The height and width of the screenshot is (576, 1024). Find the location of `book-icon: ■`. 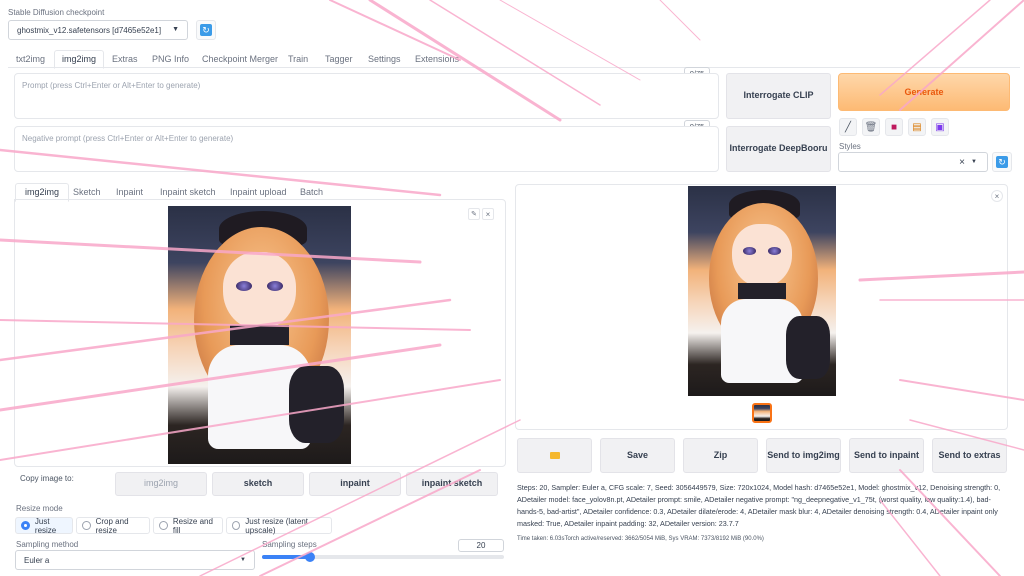

book-icon: ■ is located at coordinates (894, 127).